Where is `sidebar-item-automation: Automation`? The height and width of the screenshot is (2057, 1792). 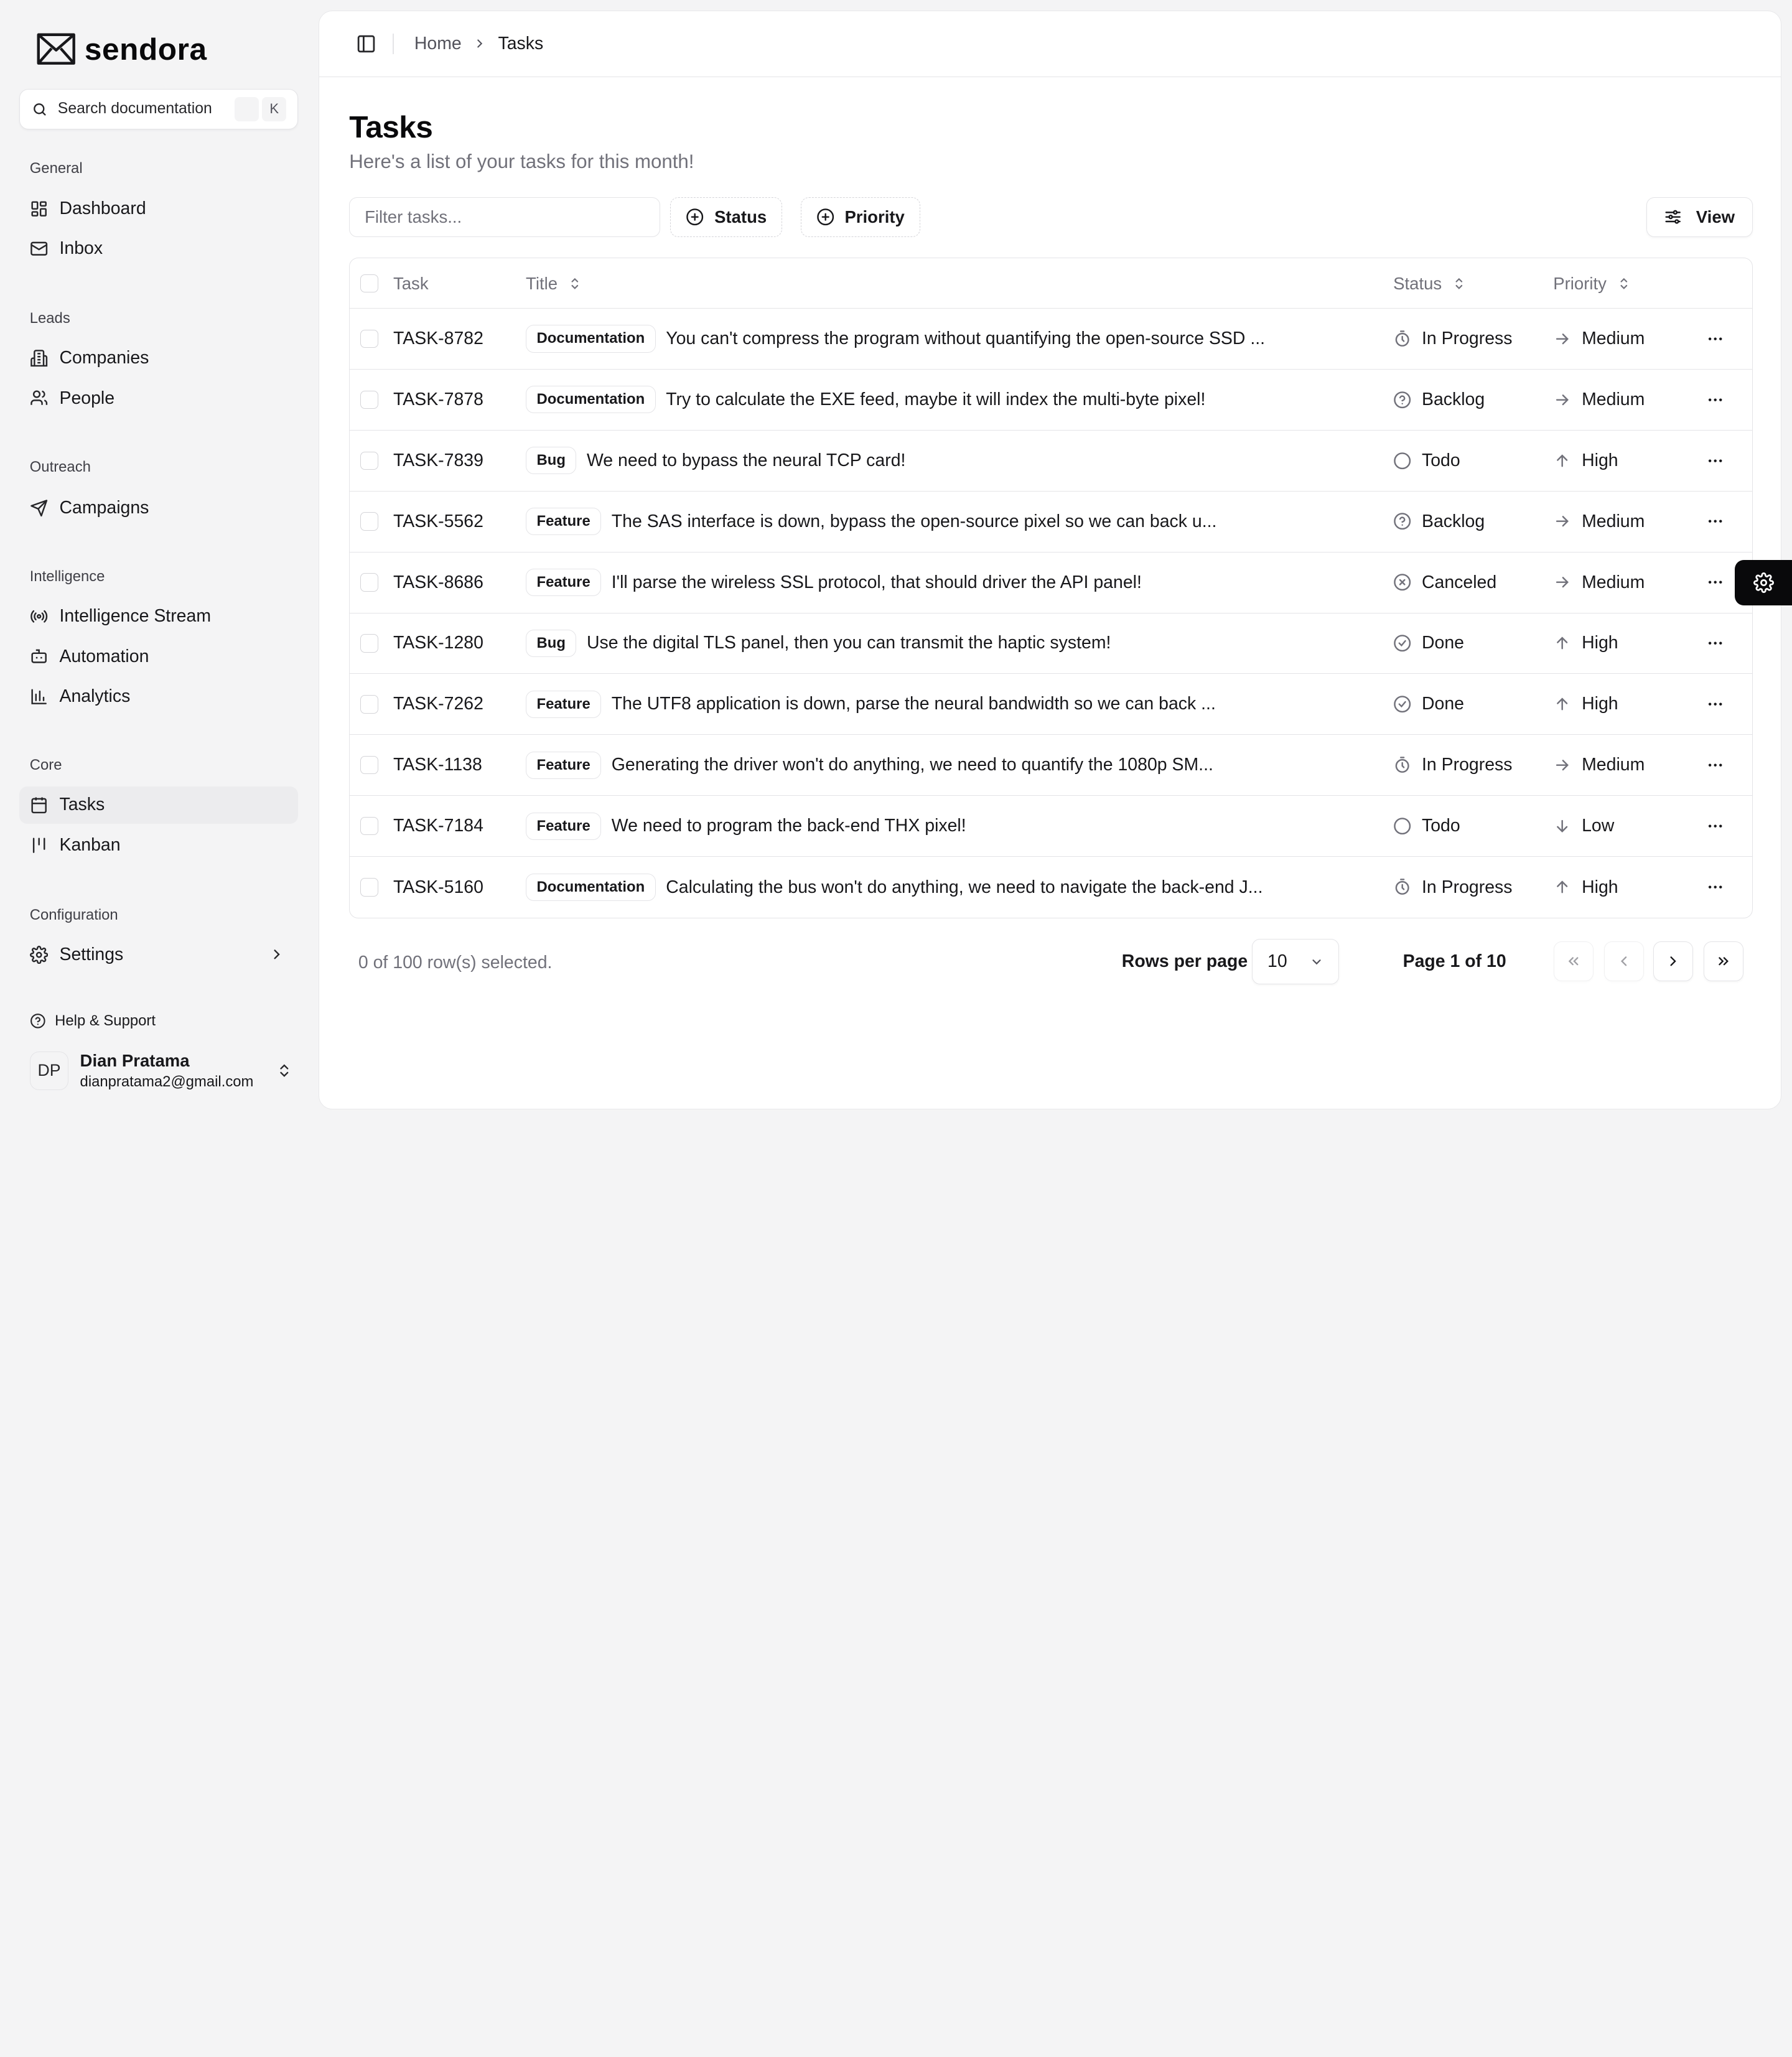
sidebar-item-automation: Automation is located at coordinates (158, 657).